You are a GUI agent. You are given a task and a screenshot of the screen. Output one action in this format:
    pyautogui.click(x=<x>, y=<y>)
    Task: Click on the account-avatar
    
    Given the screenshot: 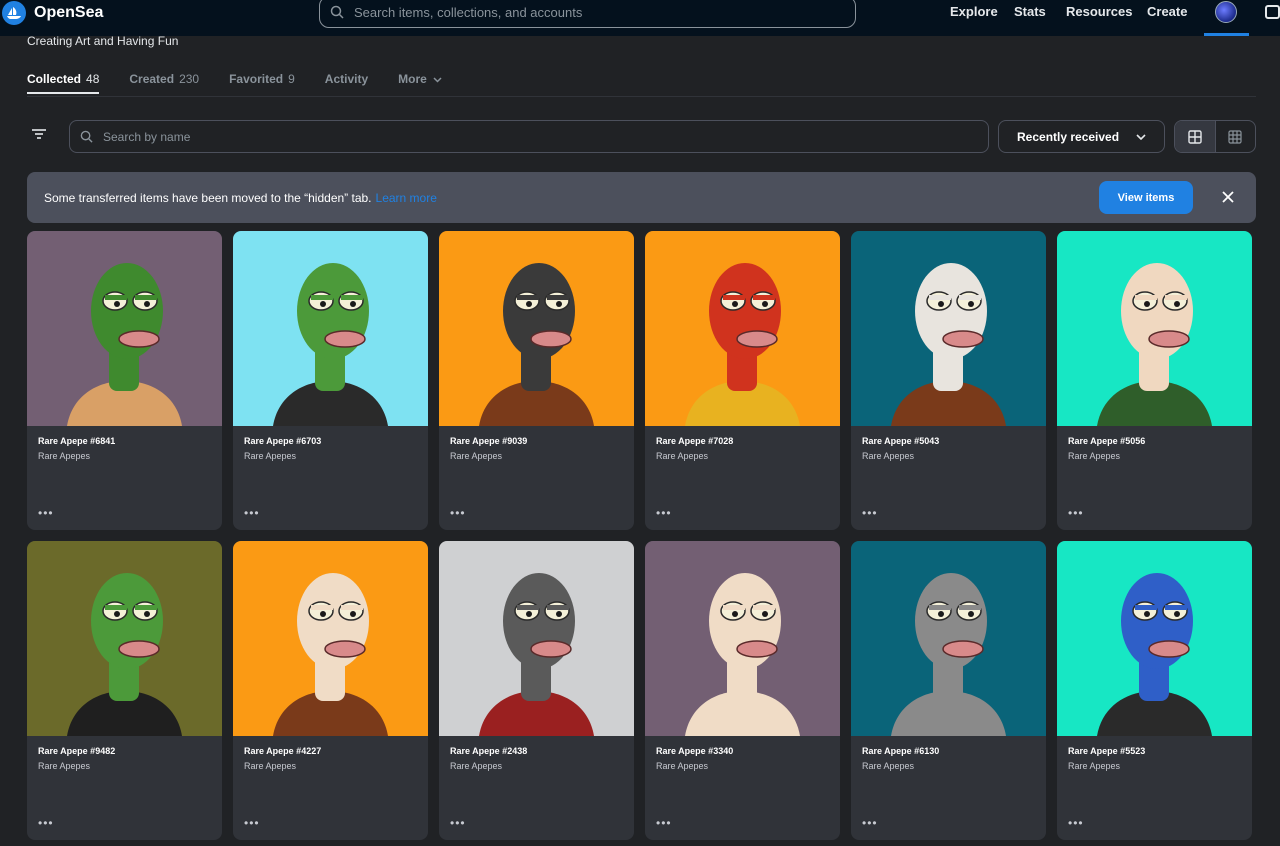 What is the action you would take?
    pyautogui.click(x=1226, y=12)
    